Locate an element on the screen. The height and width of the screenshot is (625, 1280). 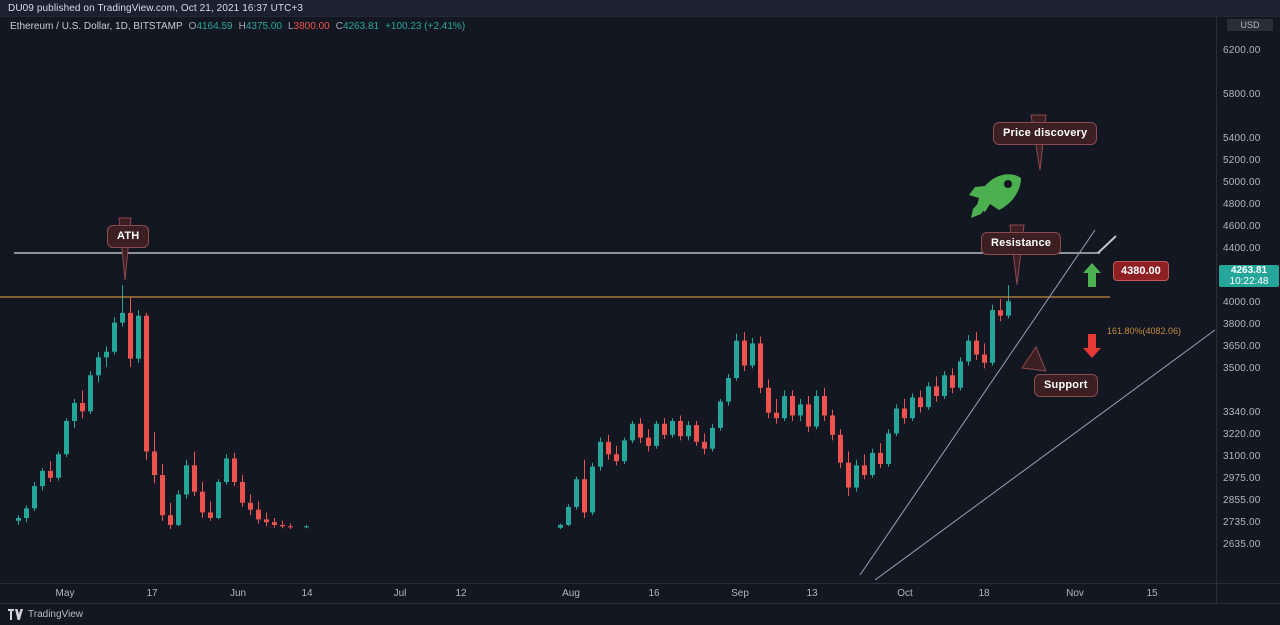
ath-callout: ATH is located at coordinates (128, 236).